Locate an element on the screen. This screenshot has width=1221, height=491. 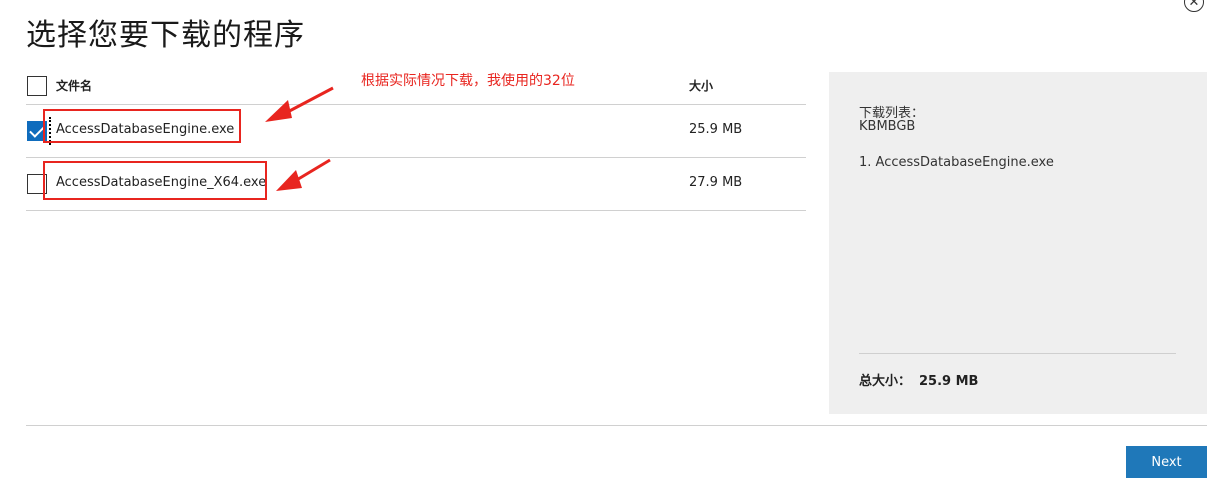
file-size-2: 27.9 MB is located at coordinates (716, 182).